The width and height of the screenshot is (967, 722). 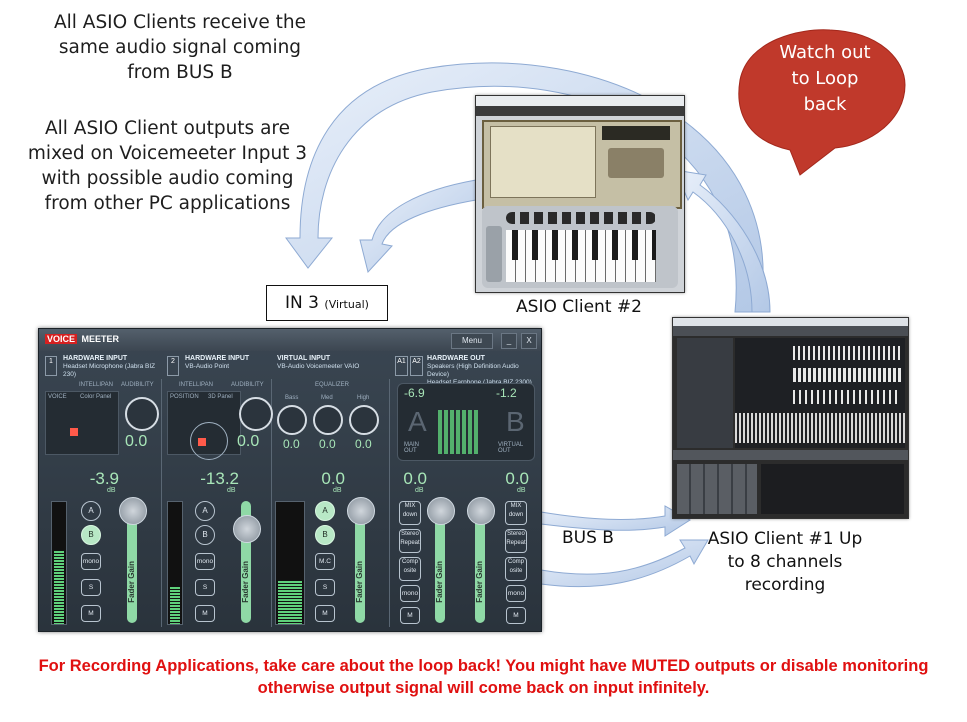 I want to click on strip3-mute-button: M, so click(x=325, y=613).